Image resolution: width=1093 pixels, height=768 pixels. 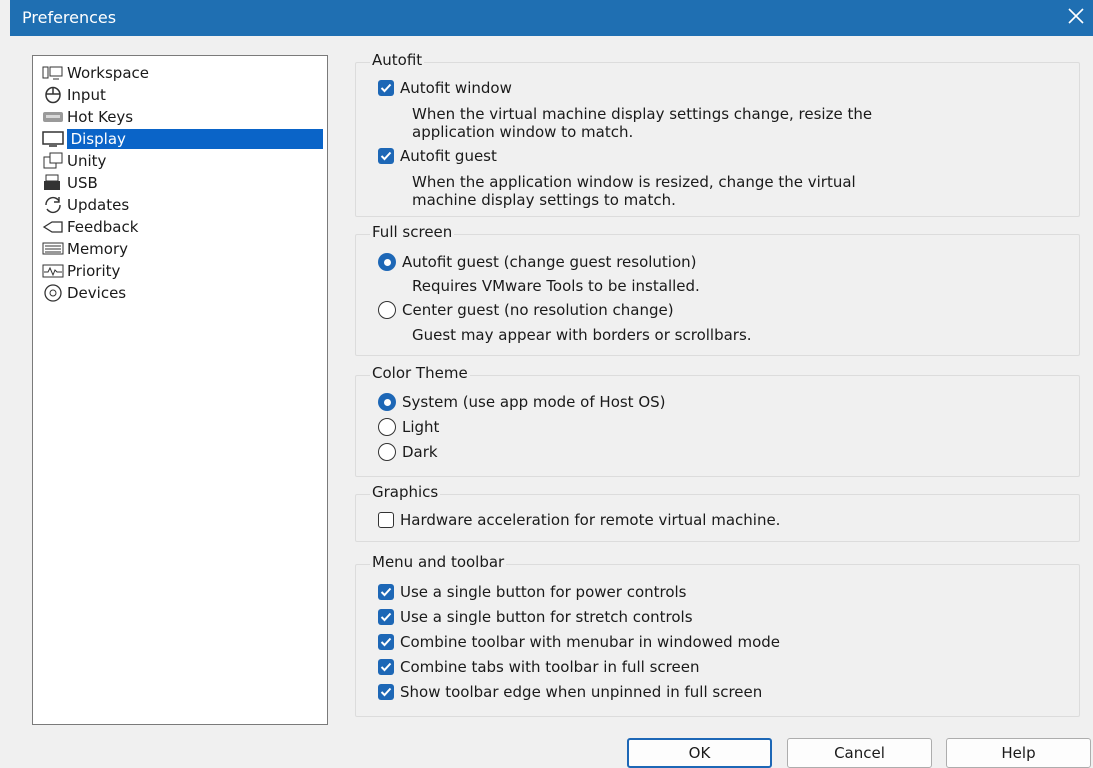 I want to click on updates-icon, so click(x=53, y=205).